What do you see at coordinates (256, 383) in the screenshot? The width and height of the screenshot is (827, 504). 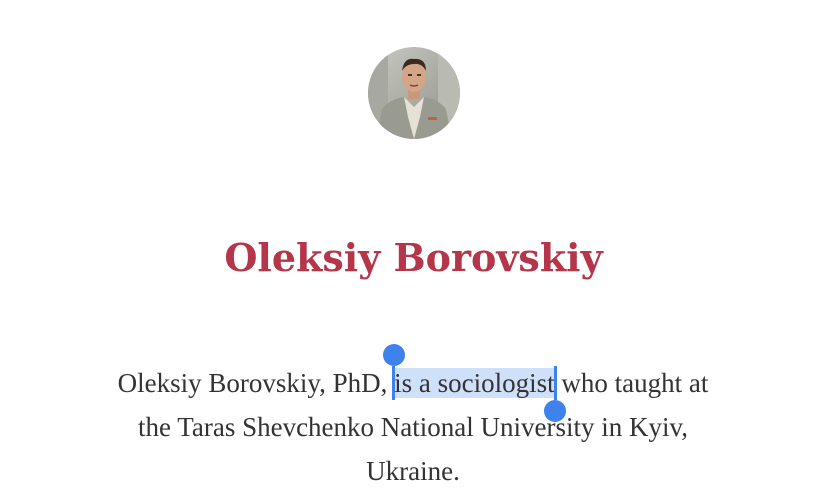 I see `bio-text-before: Oleksiy Borovskiy, PhD,` at bounding box center [256, 383].